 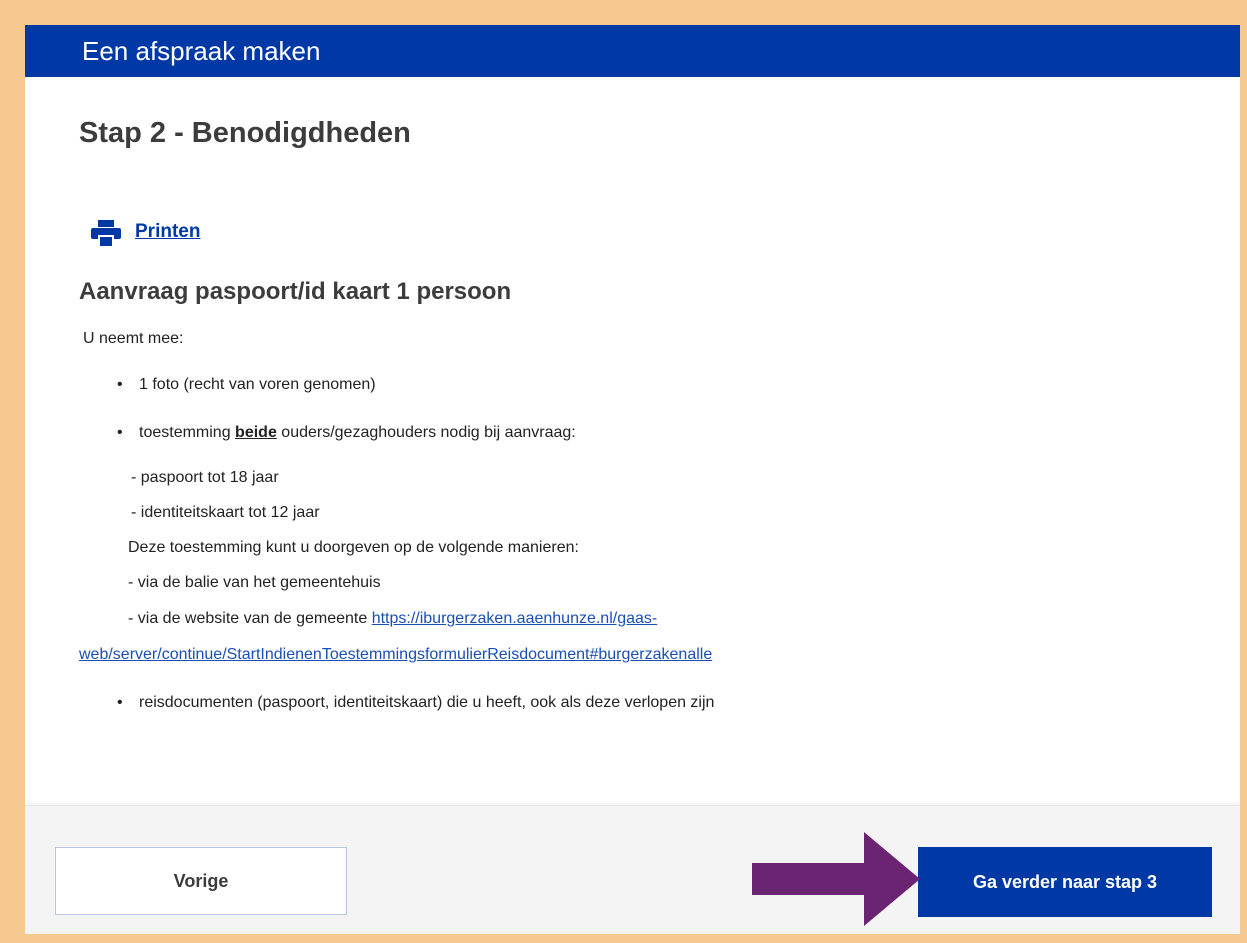 What do you see at coordinates (256, 432) in the screenshot?
I see `consent-emphasis: beide` at bounding box center [256, 432].